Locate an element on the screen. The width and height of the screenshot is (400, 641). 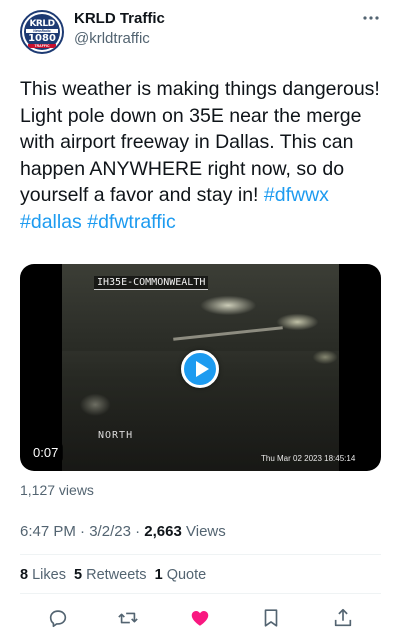
bookmark-icon is located at coordinates (271, 618).